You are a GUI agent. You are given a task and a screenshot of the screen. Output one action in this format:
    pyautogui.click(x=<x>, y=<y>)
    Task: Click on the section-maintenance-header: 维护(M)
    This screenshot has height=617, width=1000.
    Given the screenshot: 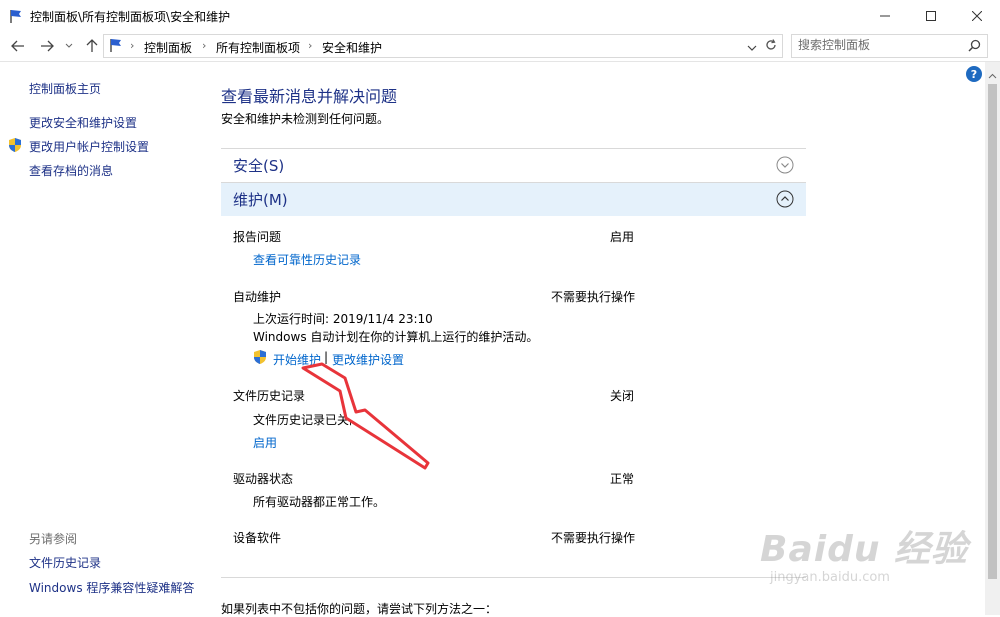 What is the action you would take?
    pyautogui.click(x=513, y=199)
    